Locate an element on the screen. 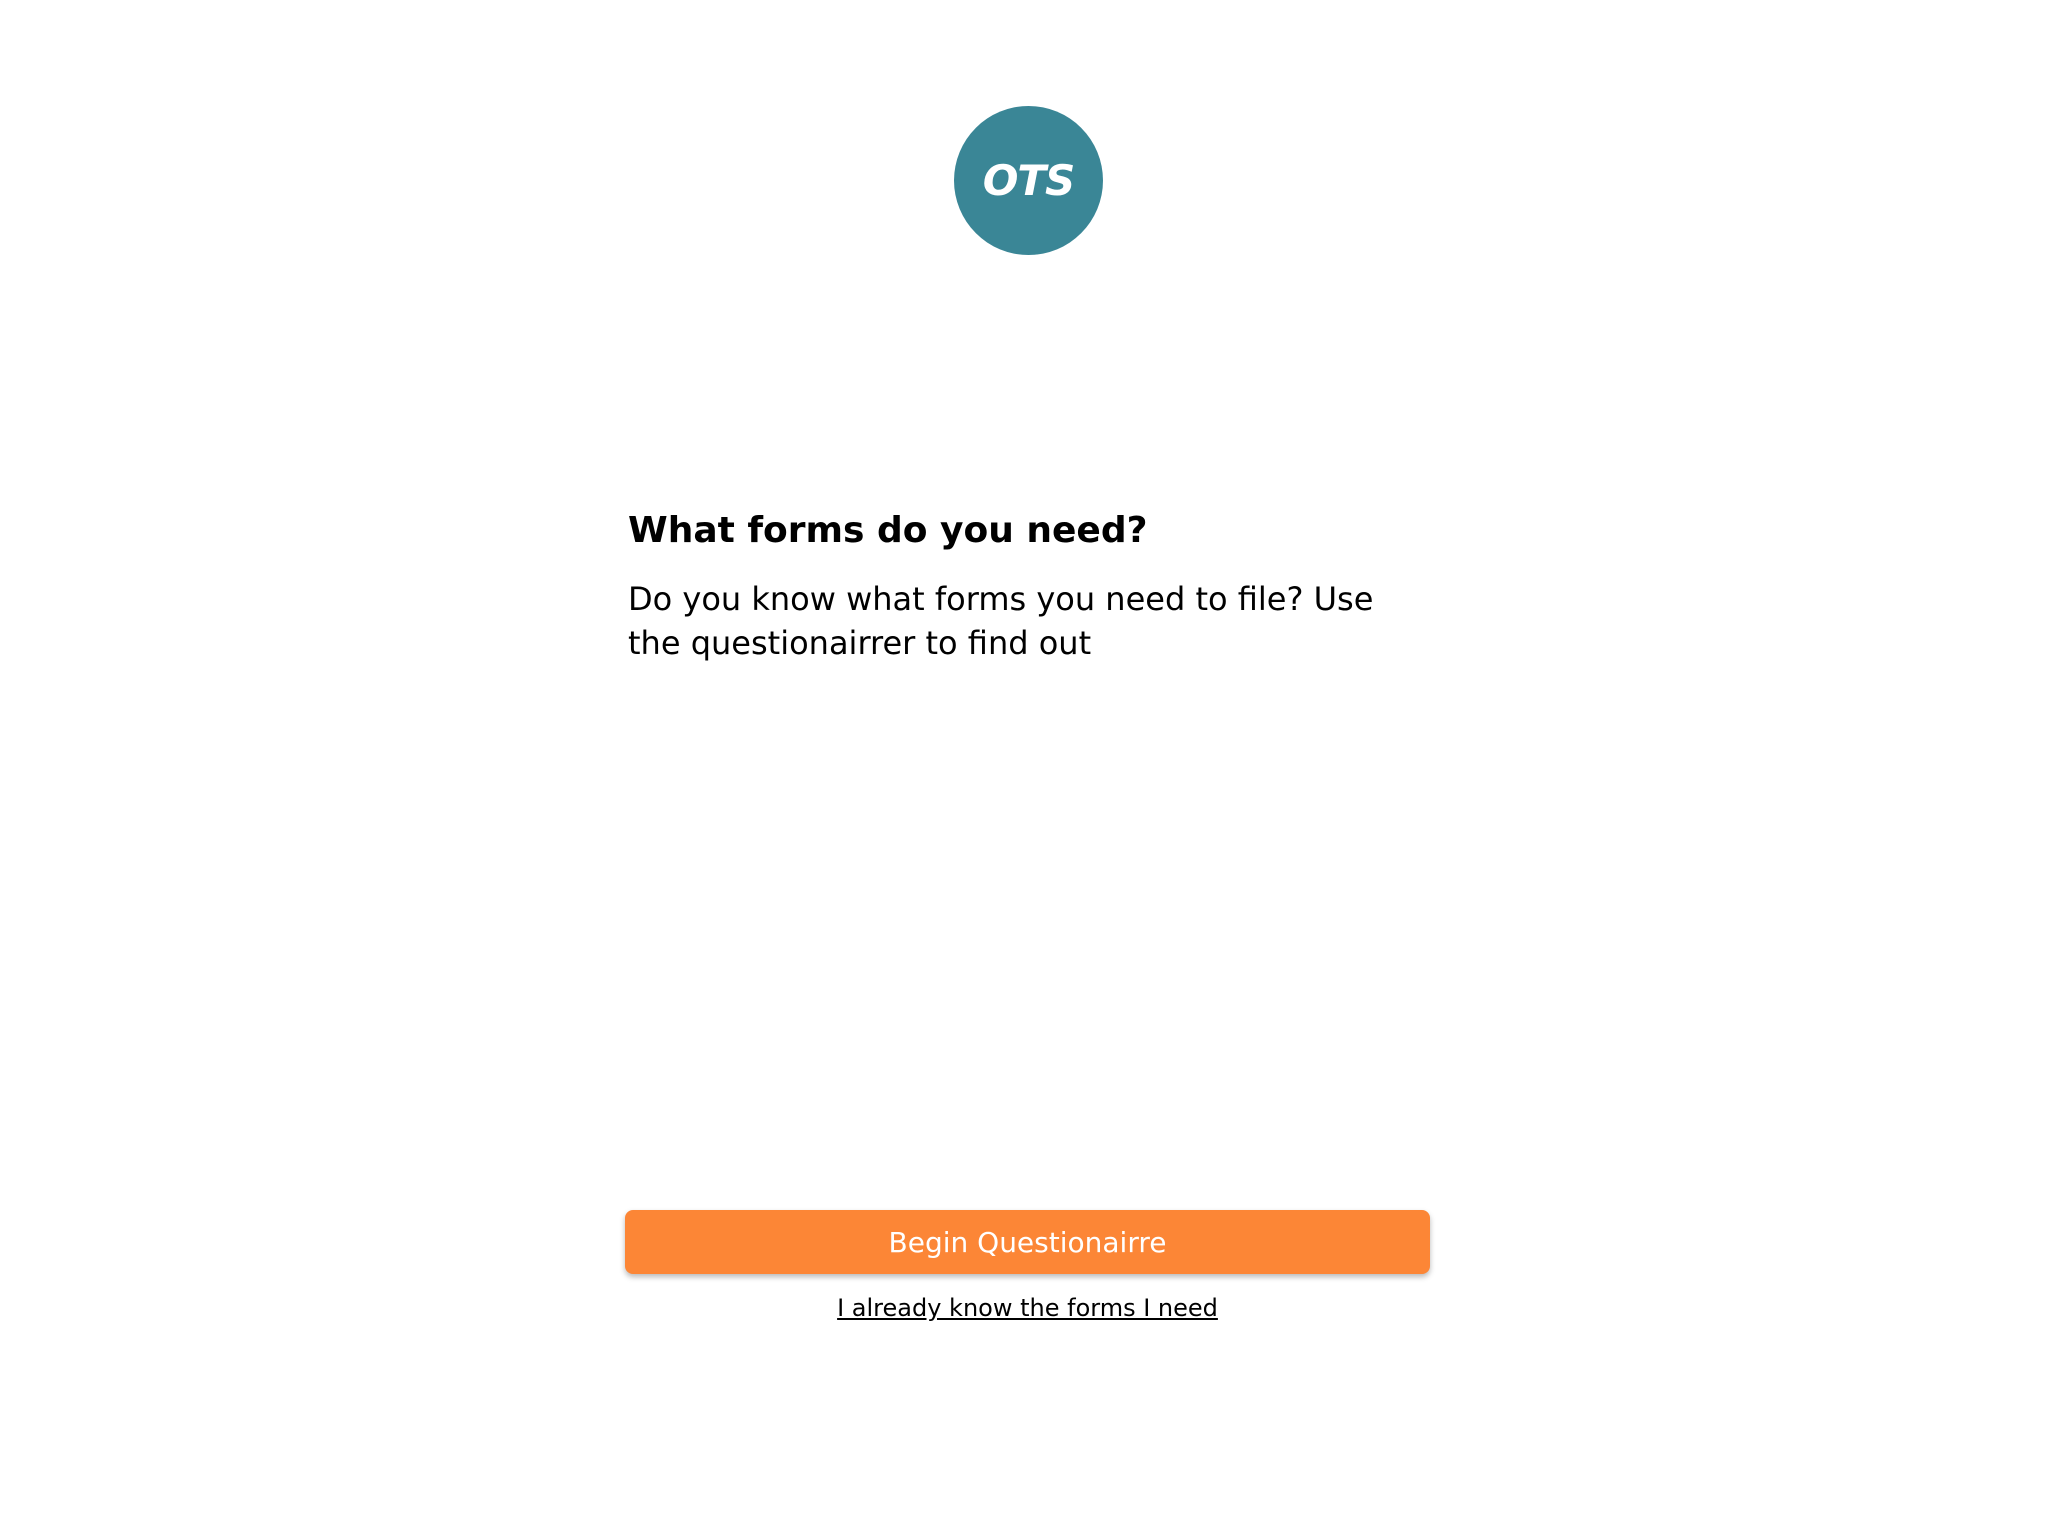  begin-questionnaire-button: Begin Questionairre is located at coordinates (1027, 1242).